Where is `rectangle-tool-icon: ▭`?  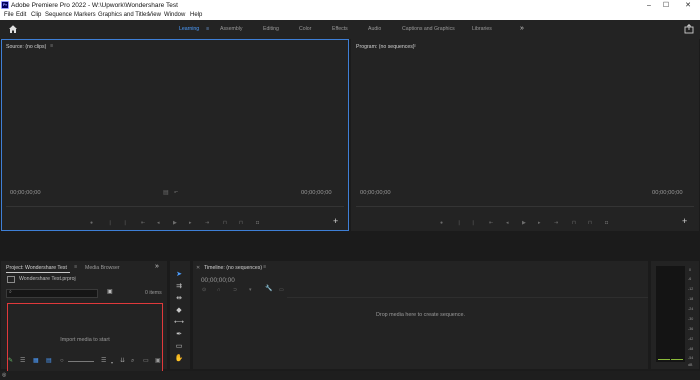 rectangle-tool-icon: ▭ is located at coordinates (179, 346).